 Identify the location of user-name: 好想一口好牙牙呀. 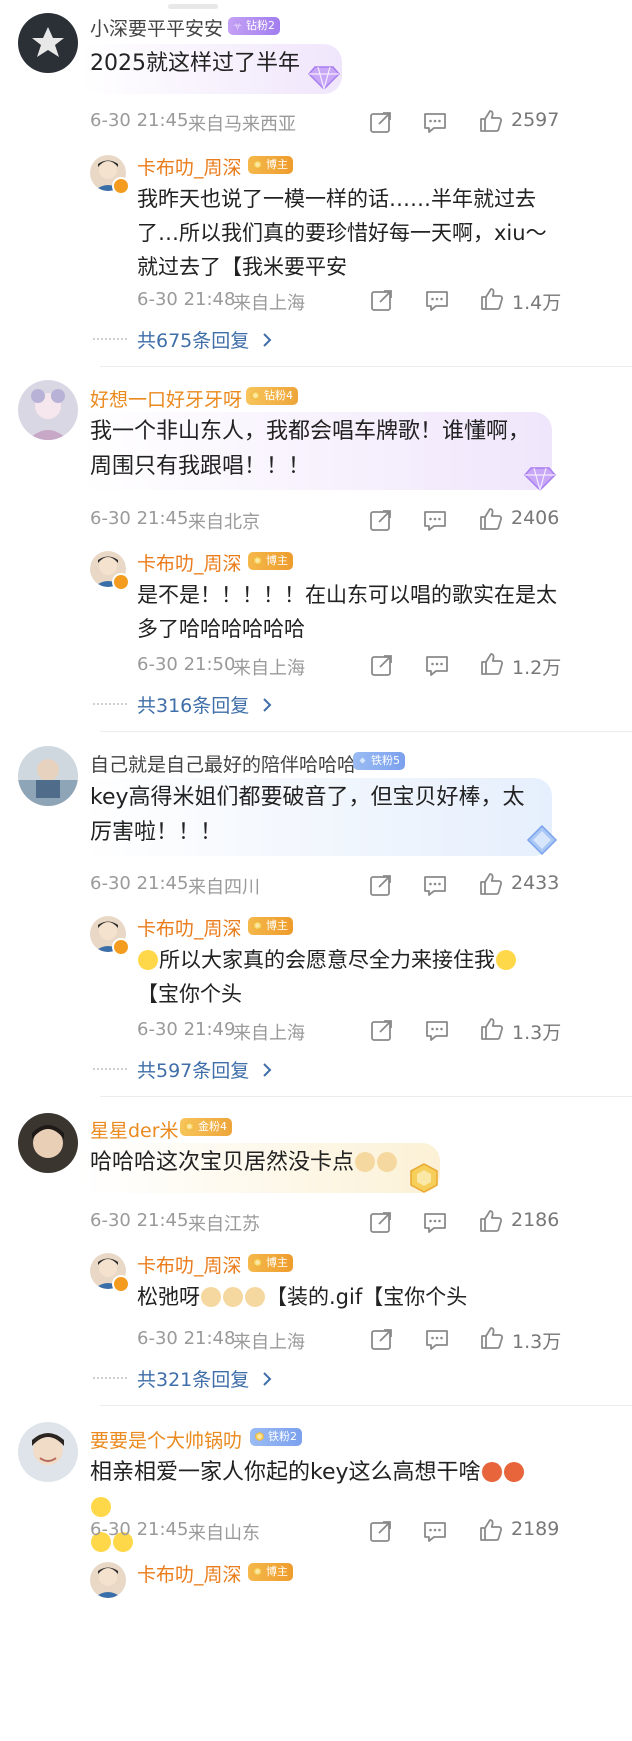
(166, 398).